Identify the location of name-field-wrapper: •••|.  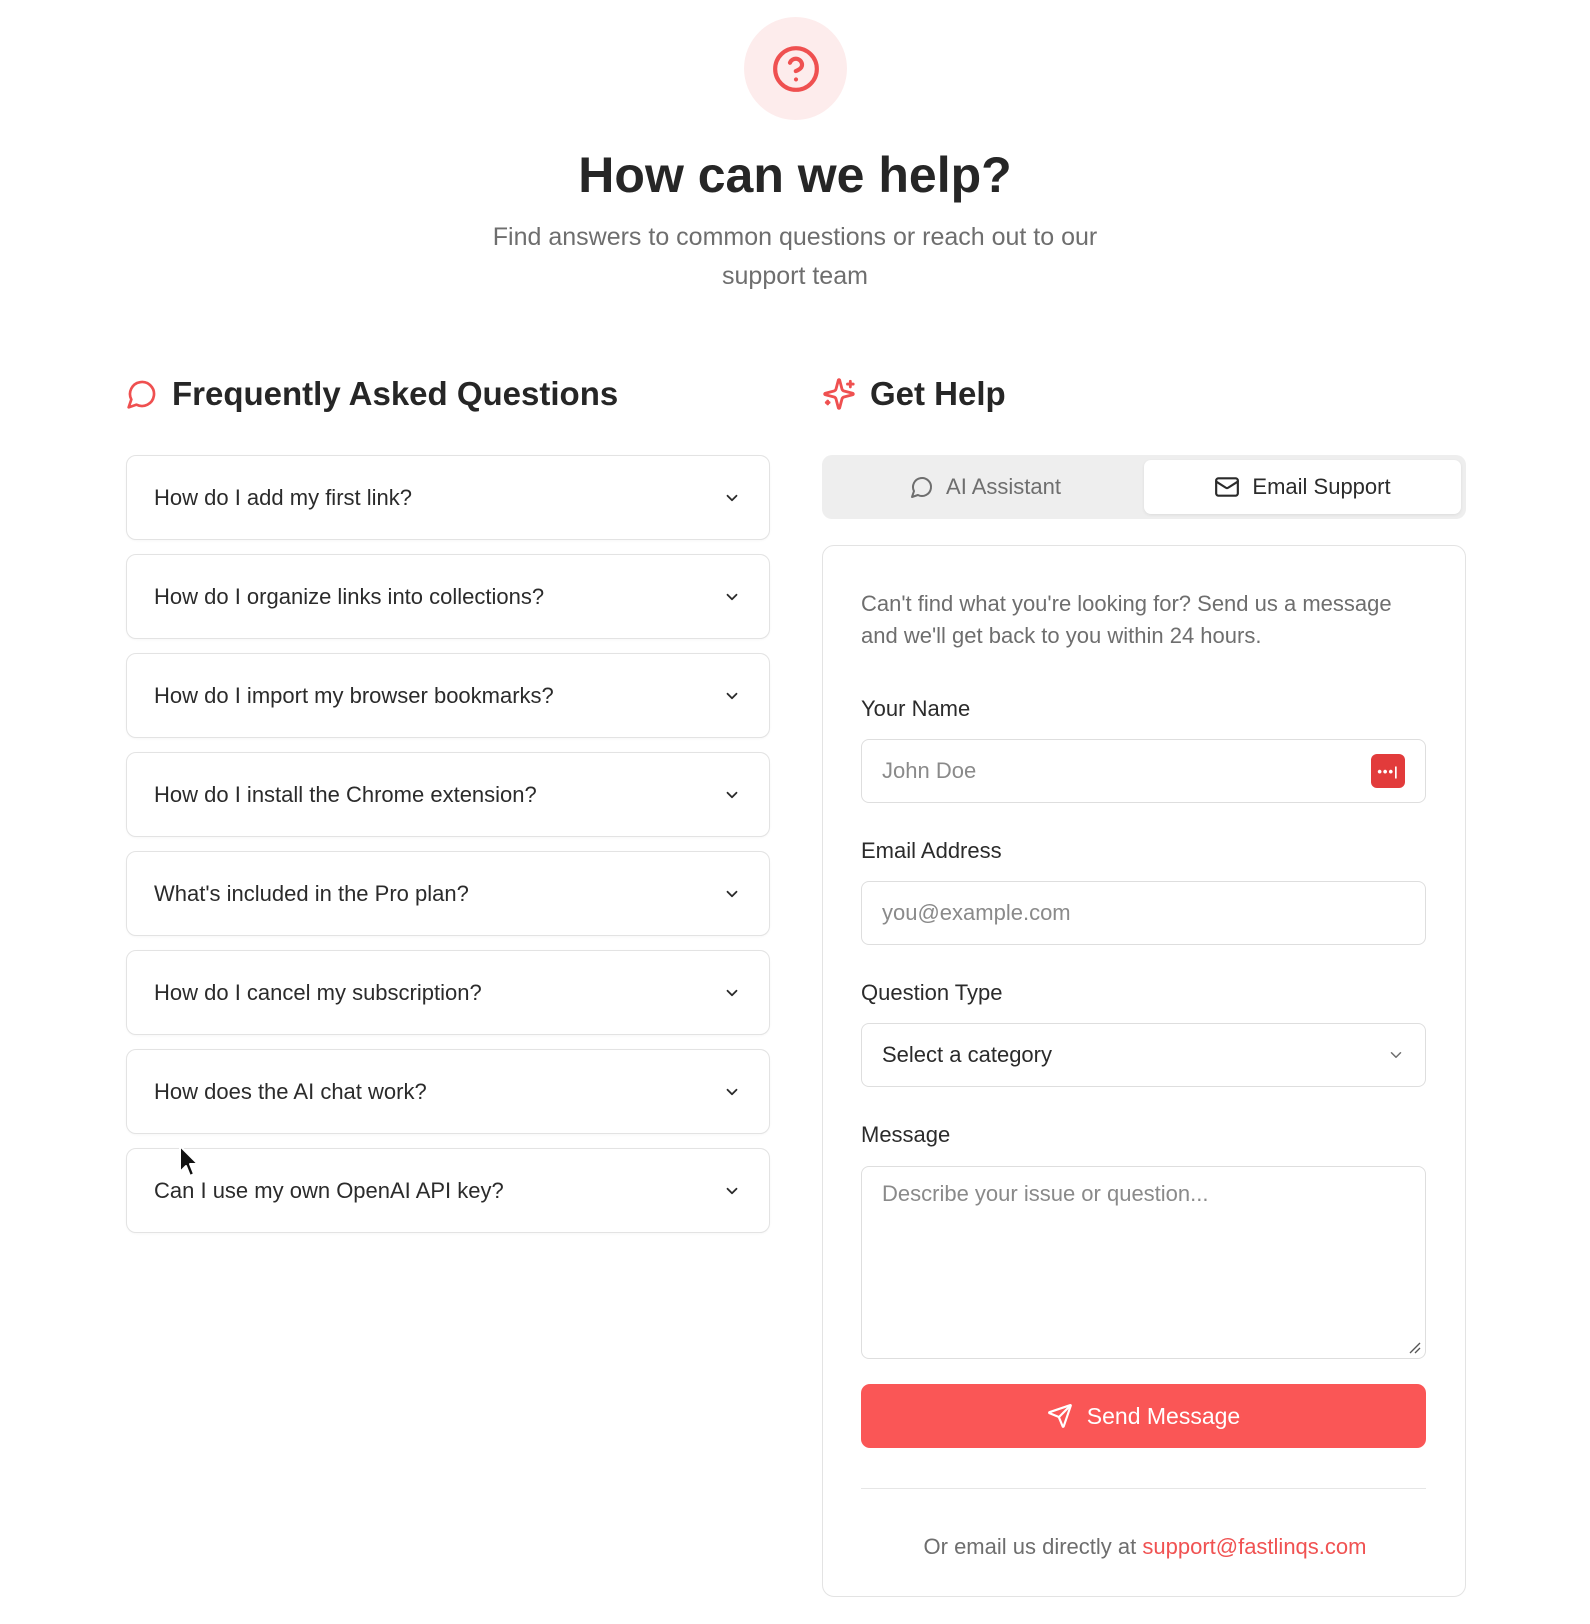
(1143, 771).